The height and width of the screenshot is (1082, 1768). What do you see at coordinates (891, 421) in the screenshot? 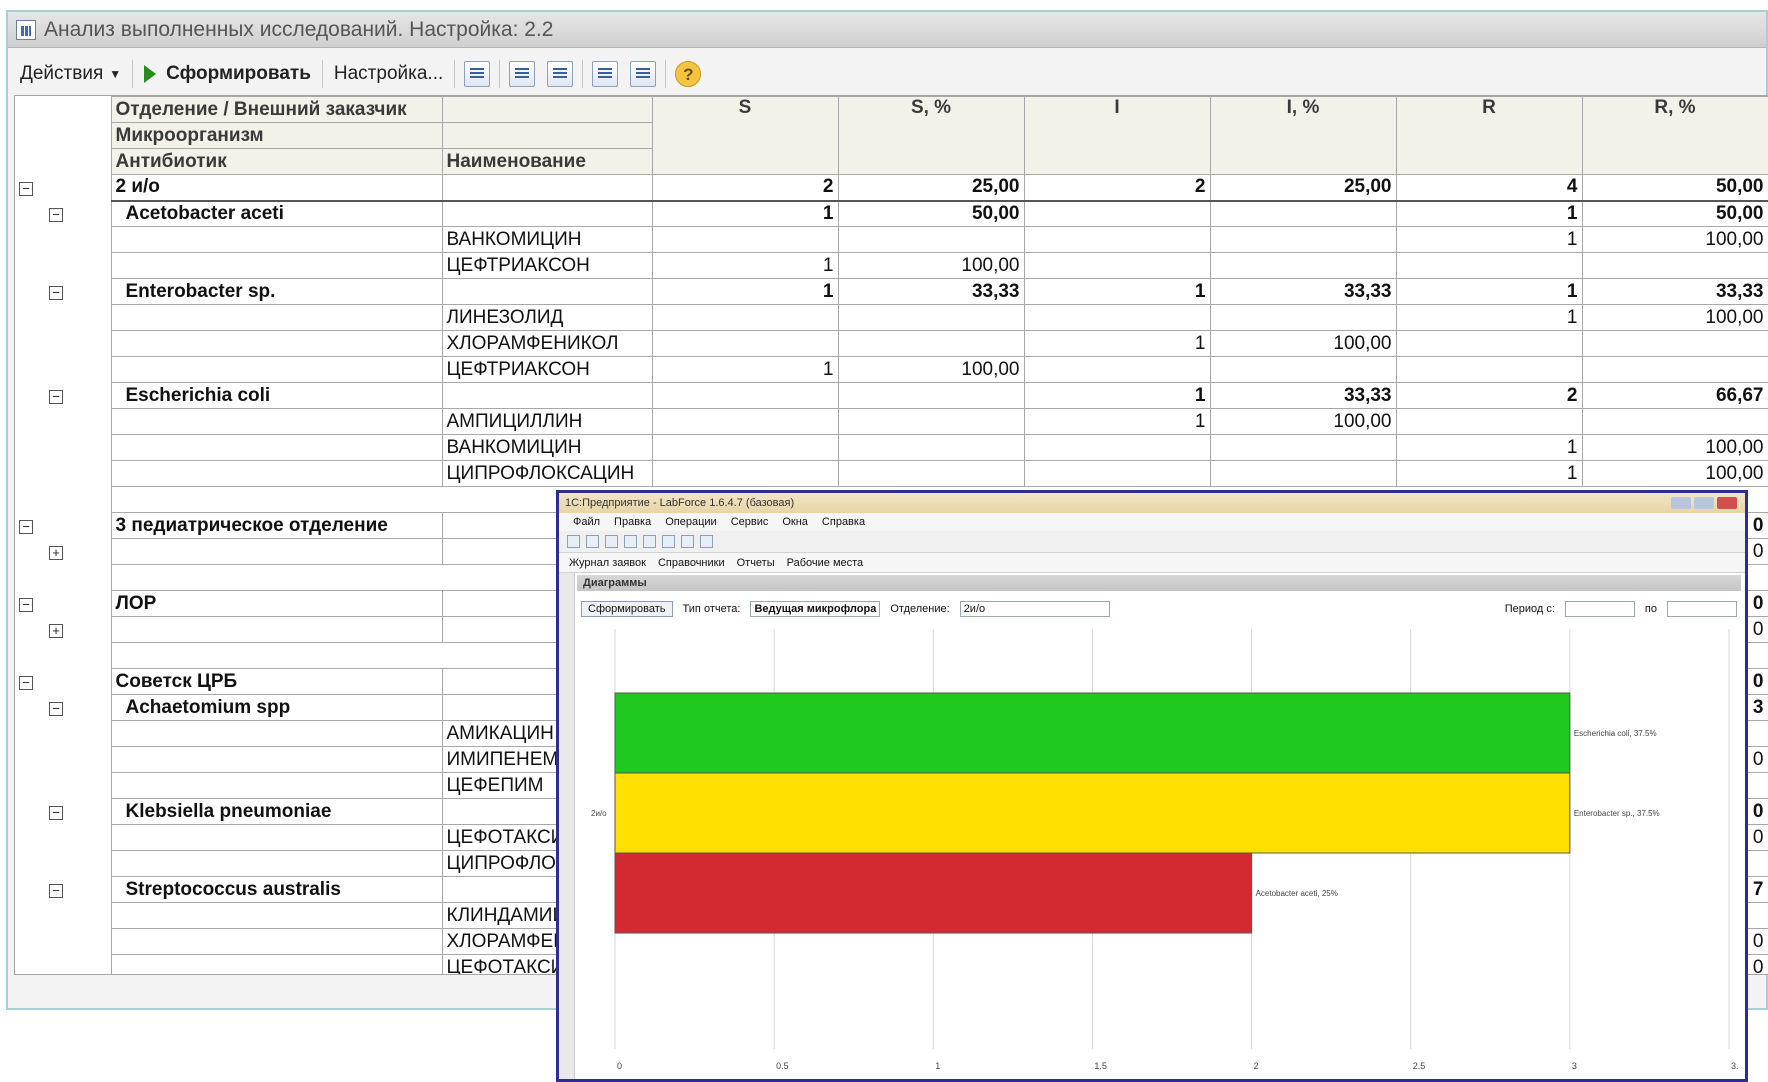
I see `table-row: АМПИЦИЛЛИН 1 100,00` at bounding box center [891, 421].